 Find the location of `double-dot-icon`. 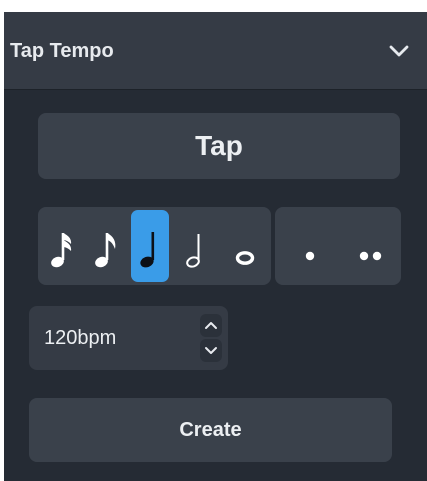

double-dot-icon is located at coordinates (370, 256).